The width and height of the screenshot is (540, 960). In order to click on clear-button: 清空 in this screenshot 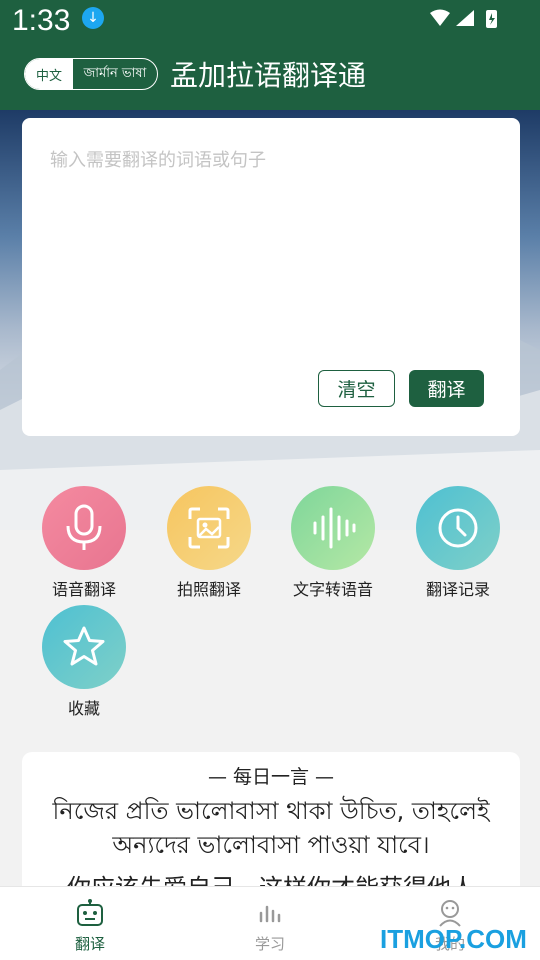, I will do `click(356, 388)`.